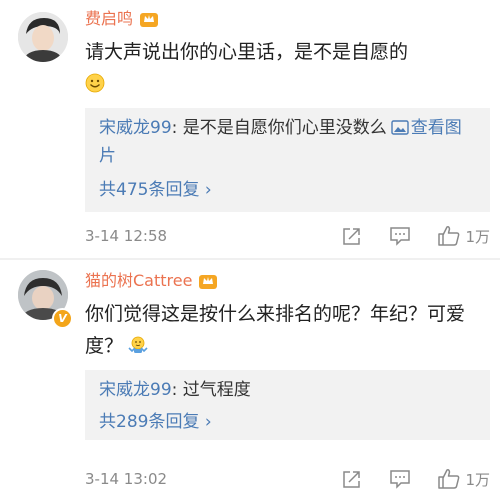  What do you see at coordinates (287, 405) in the screenshot?
I see `reply-preview: 宋威龙99: 过气程度 共289条回复 ›` at bounding box center [287, 405].